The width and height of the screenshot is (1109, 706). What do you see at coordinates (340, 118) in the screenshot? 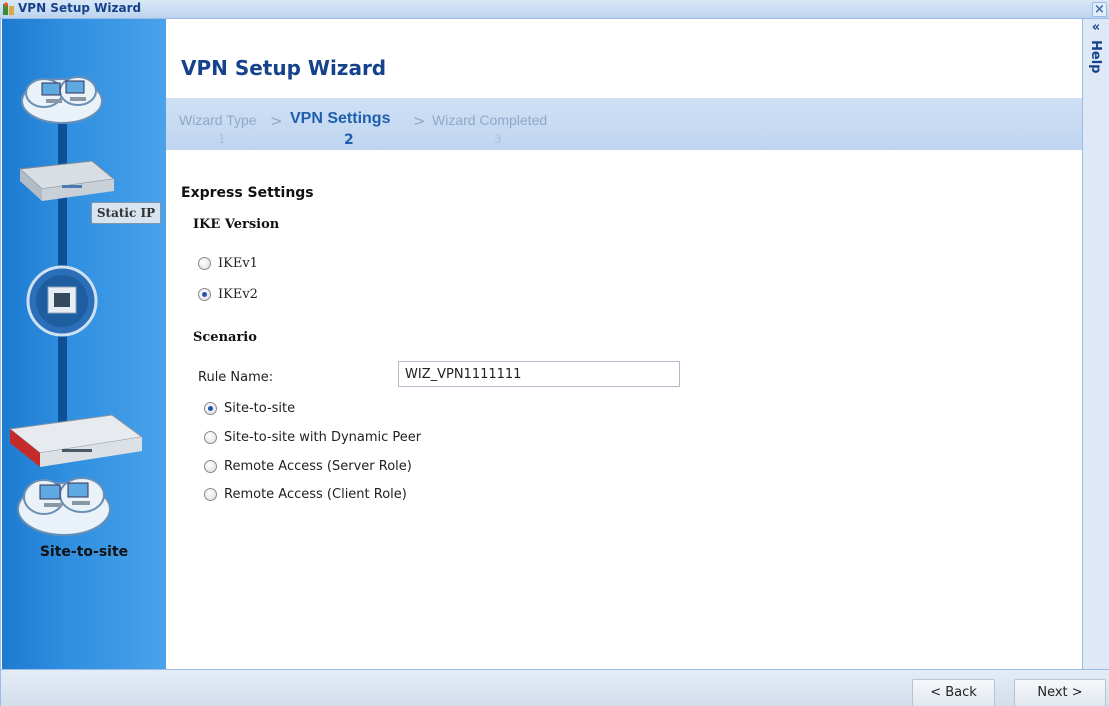
I see `step-vpn-settings: VPN Settings` at bounding box center [340, 118].